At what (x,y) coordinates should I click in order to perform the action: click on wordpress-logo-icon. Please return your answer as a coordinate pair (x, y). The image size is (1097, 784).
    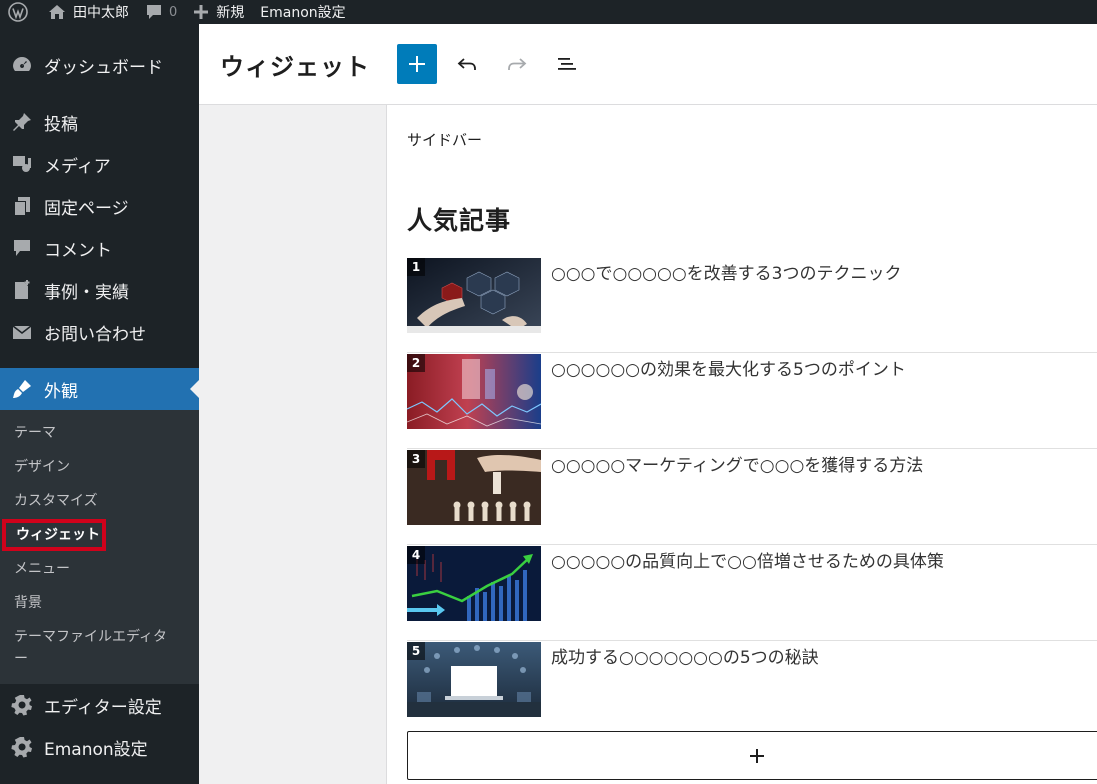
    Looking at the image, I should click on (20, 12).